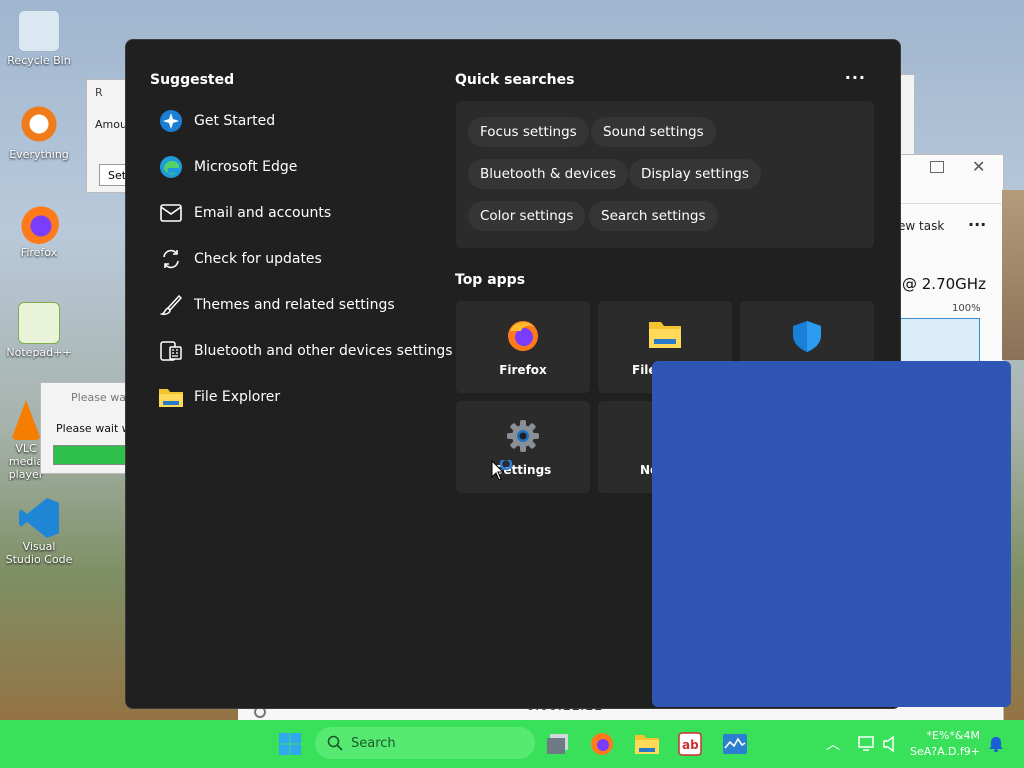  I want to click on wait-dialog-window: Please wai Please wait wh, so click(89, 428).